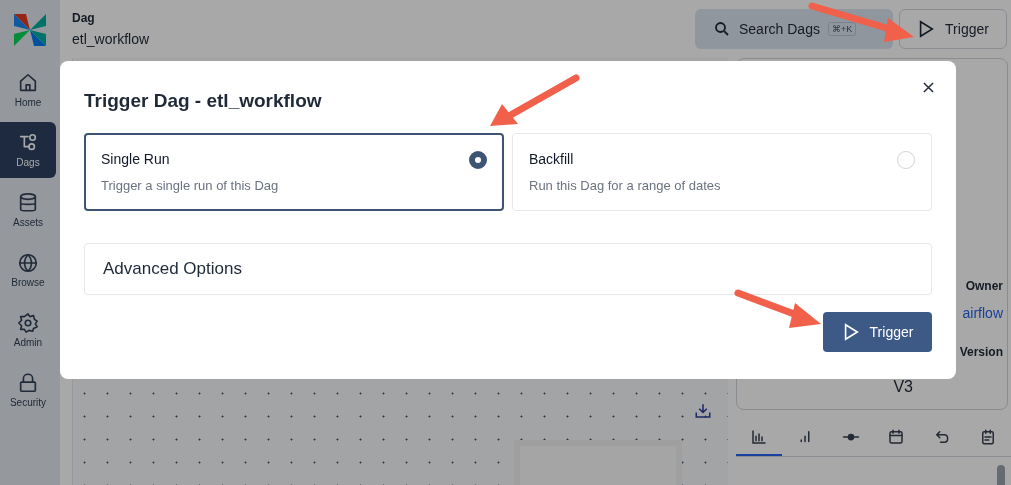 This screenshot has height=485, width=1011. What do you see at coordinates (842, 29) in the screenshot?
I see `shortcut-badge: ⌘+K` at bounding box center [842, 29].